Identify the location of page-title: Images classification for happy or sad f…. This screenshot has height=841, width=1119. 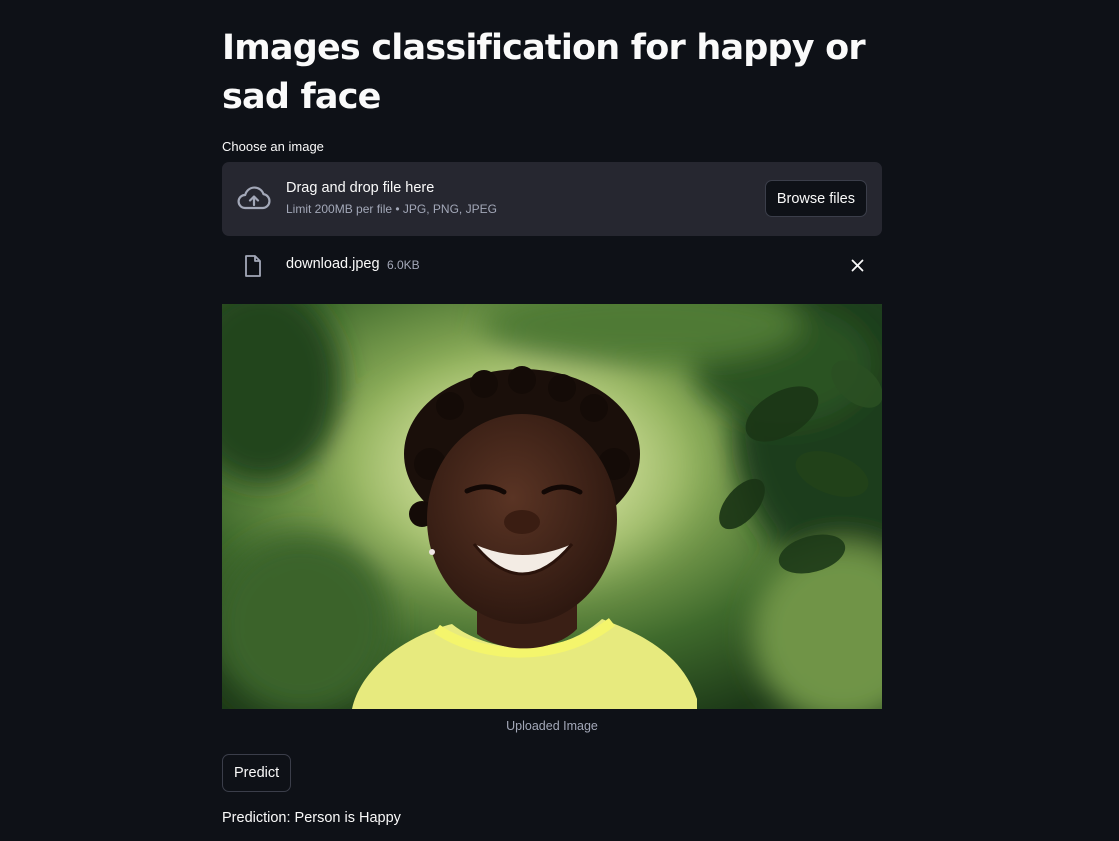
(544, 72).